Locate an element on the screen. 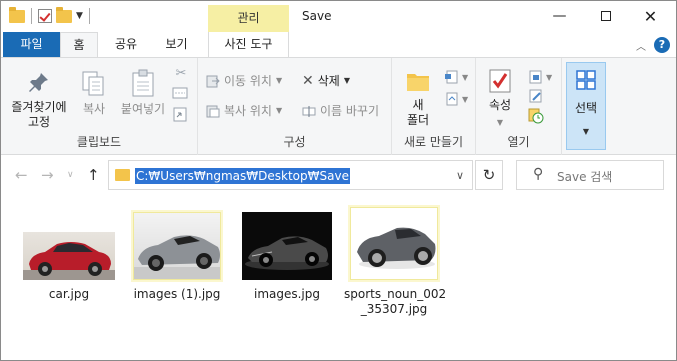  delete-icon: ✕ is located at coordinates (308, 81).